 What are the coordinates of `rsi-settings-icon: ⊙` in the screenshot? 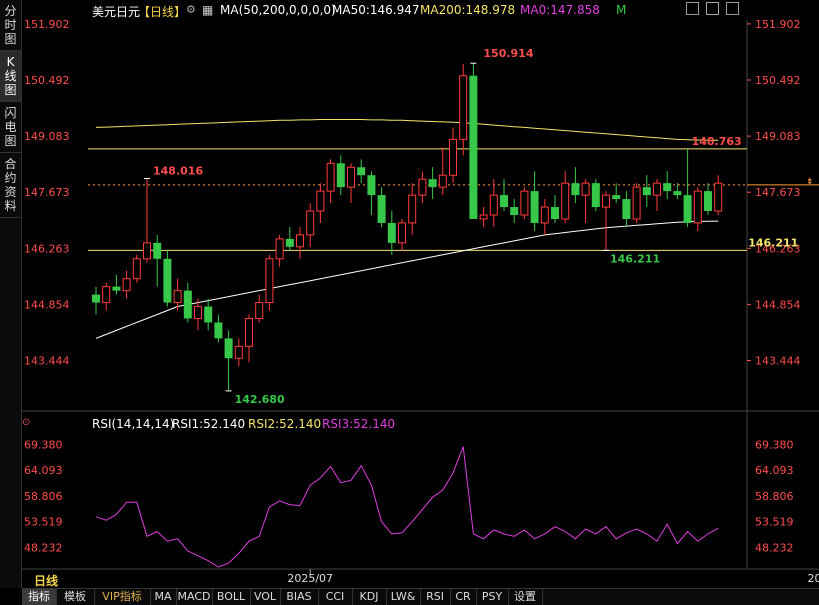 It's located at (26, 422).